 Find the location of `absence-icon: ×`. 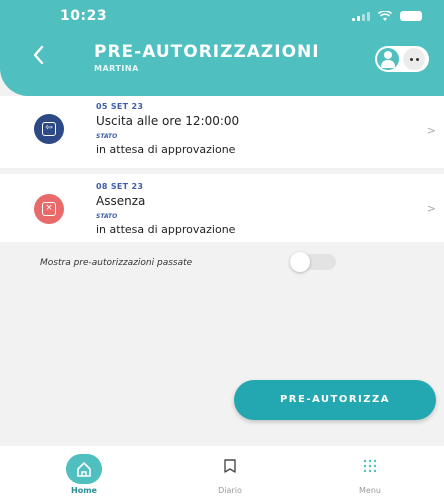

absence-icon: × is located at coordinates (49, 209).